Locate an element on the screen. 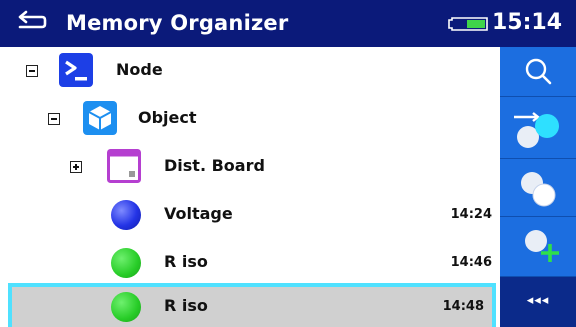 Image resolution: width=576 pixels, height=327 pixels. add-test-icon is located at coordinates (542, 246).